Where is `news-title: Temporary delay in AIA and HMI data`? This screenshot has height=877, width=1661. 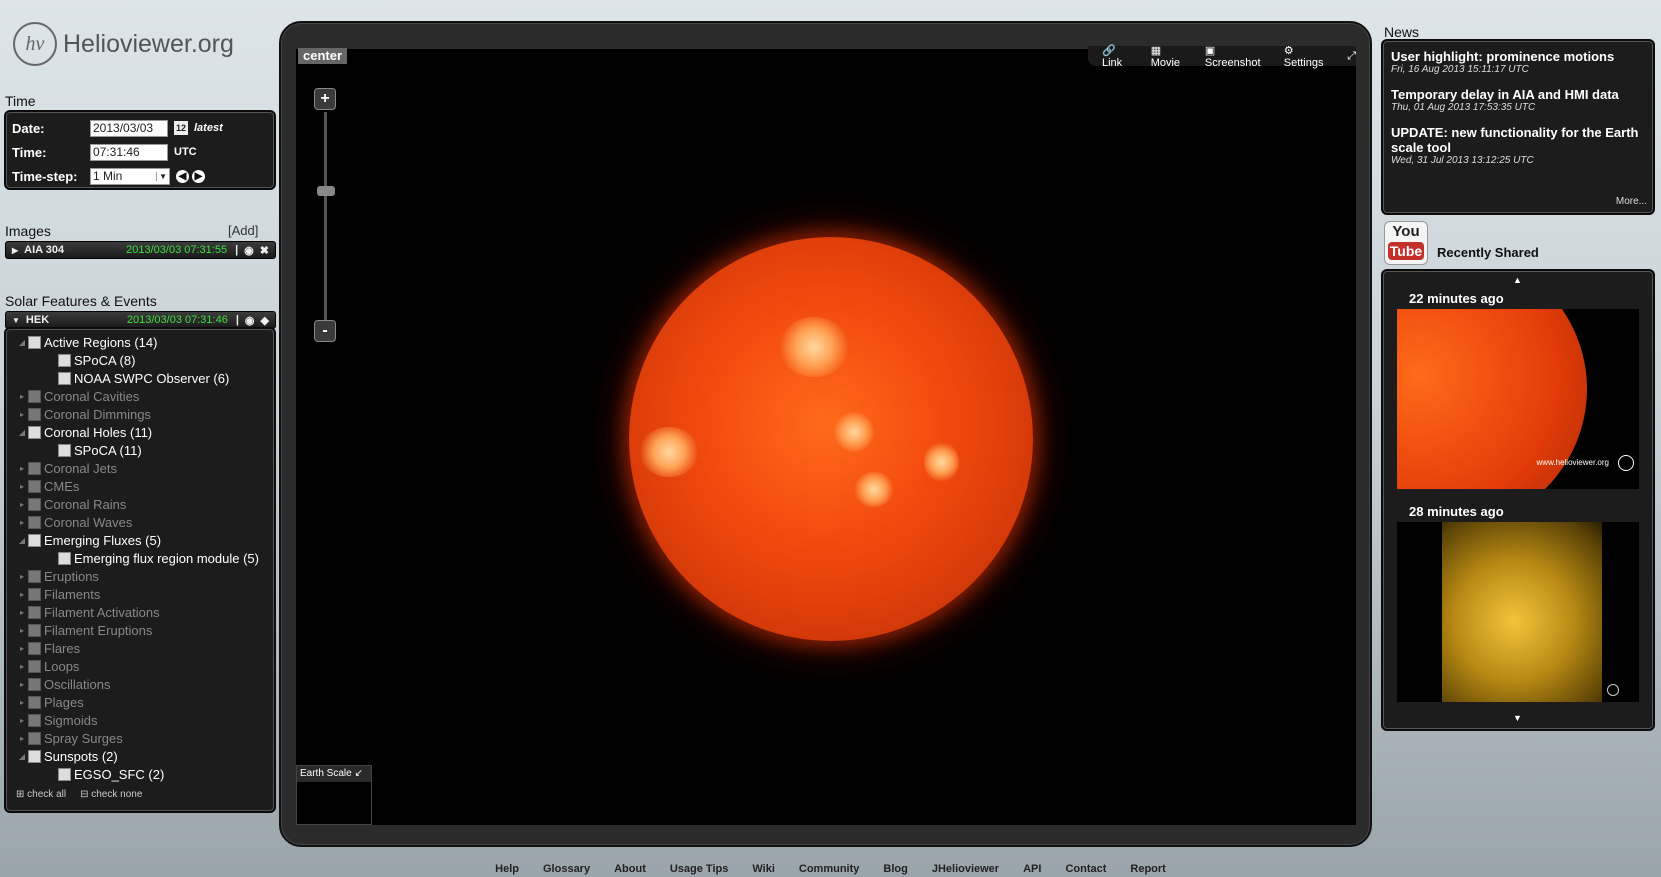
news-title: Temporary delay in AIA and HMI data is located at coordinates (1518, 94).